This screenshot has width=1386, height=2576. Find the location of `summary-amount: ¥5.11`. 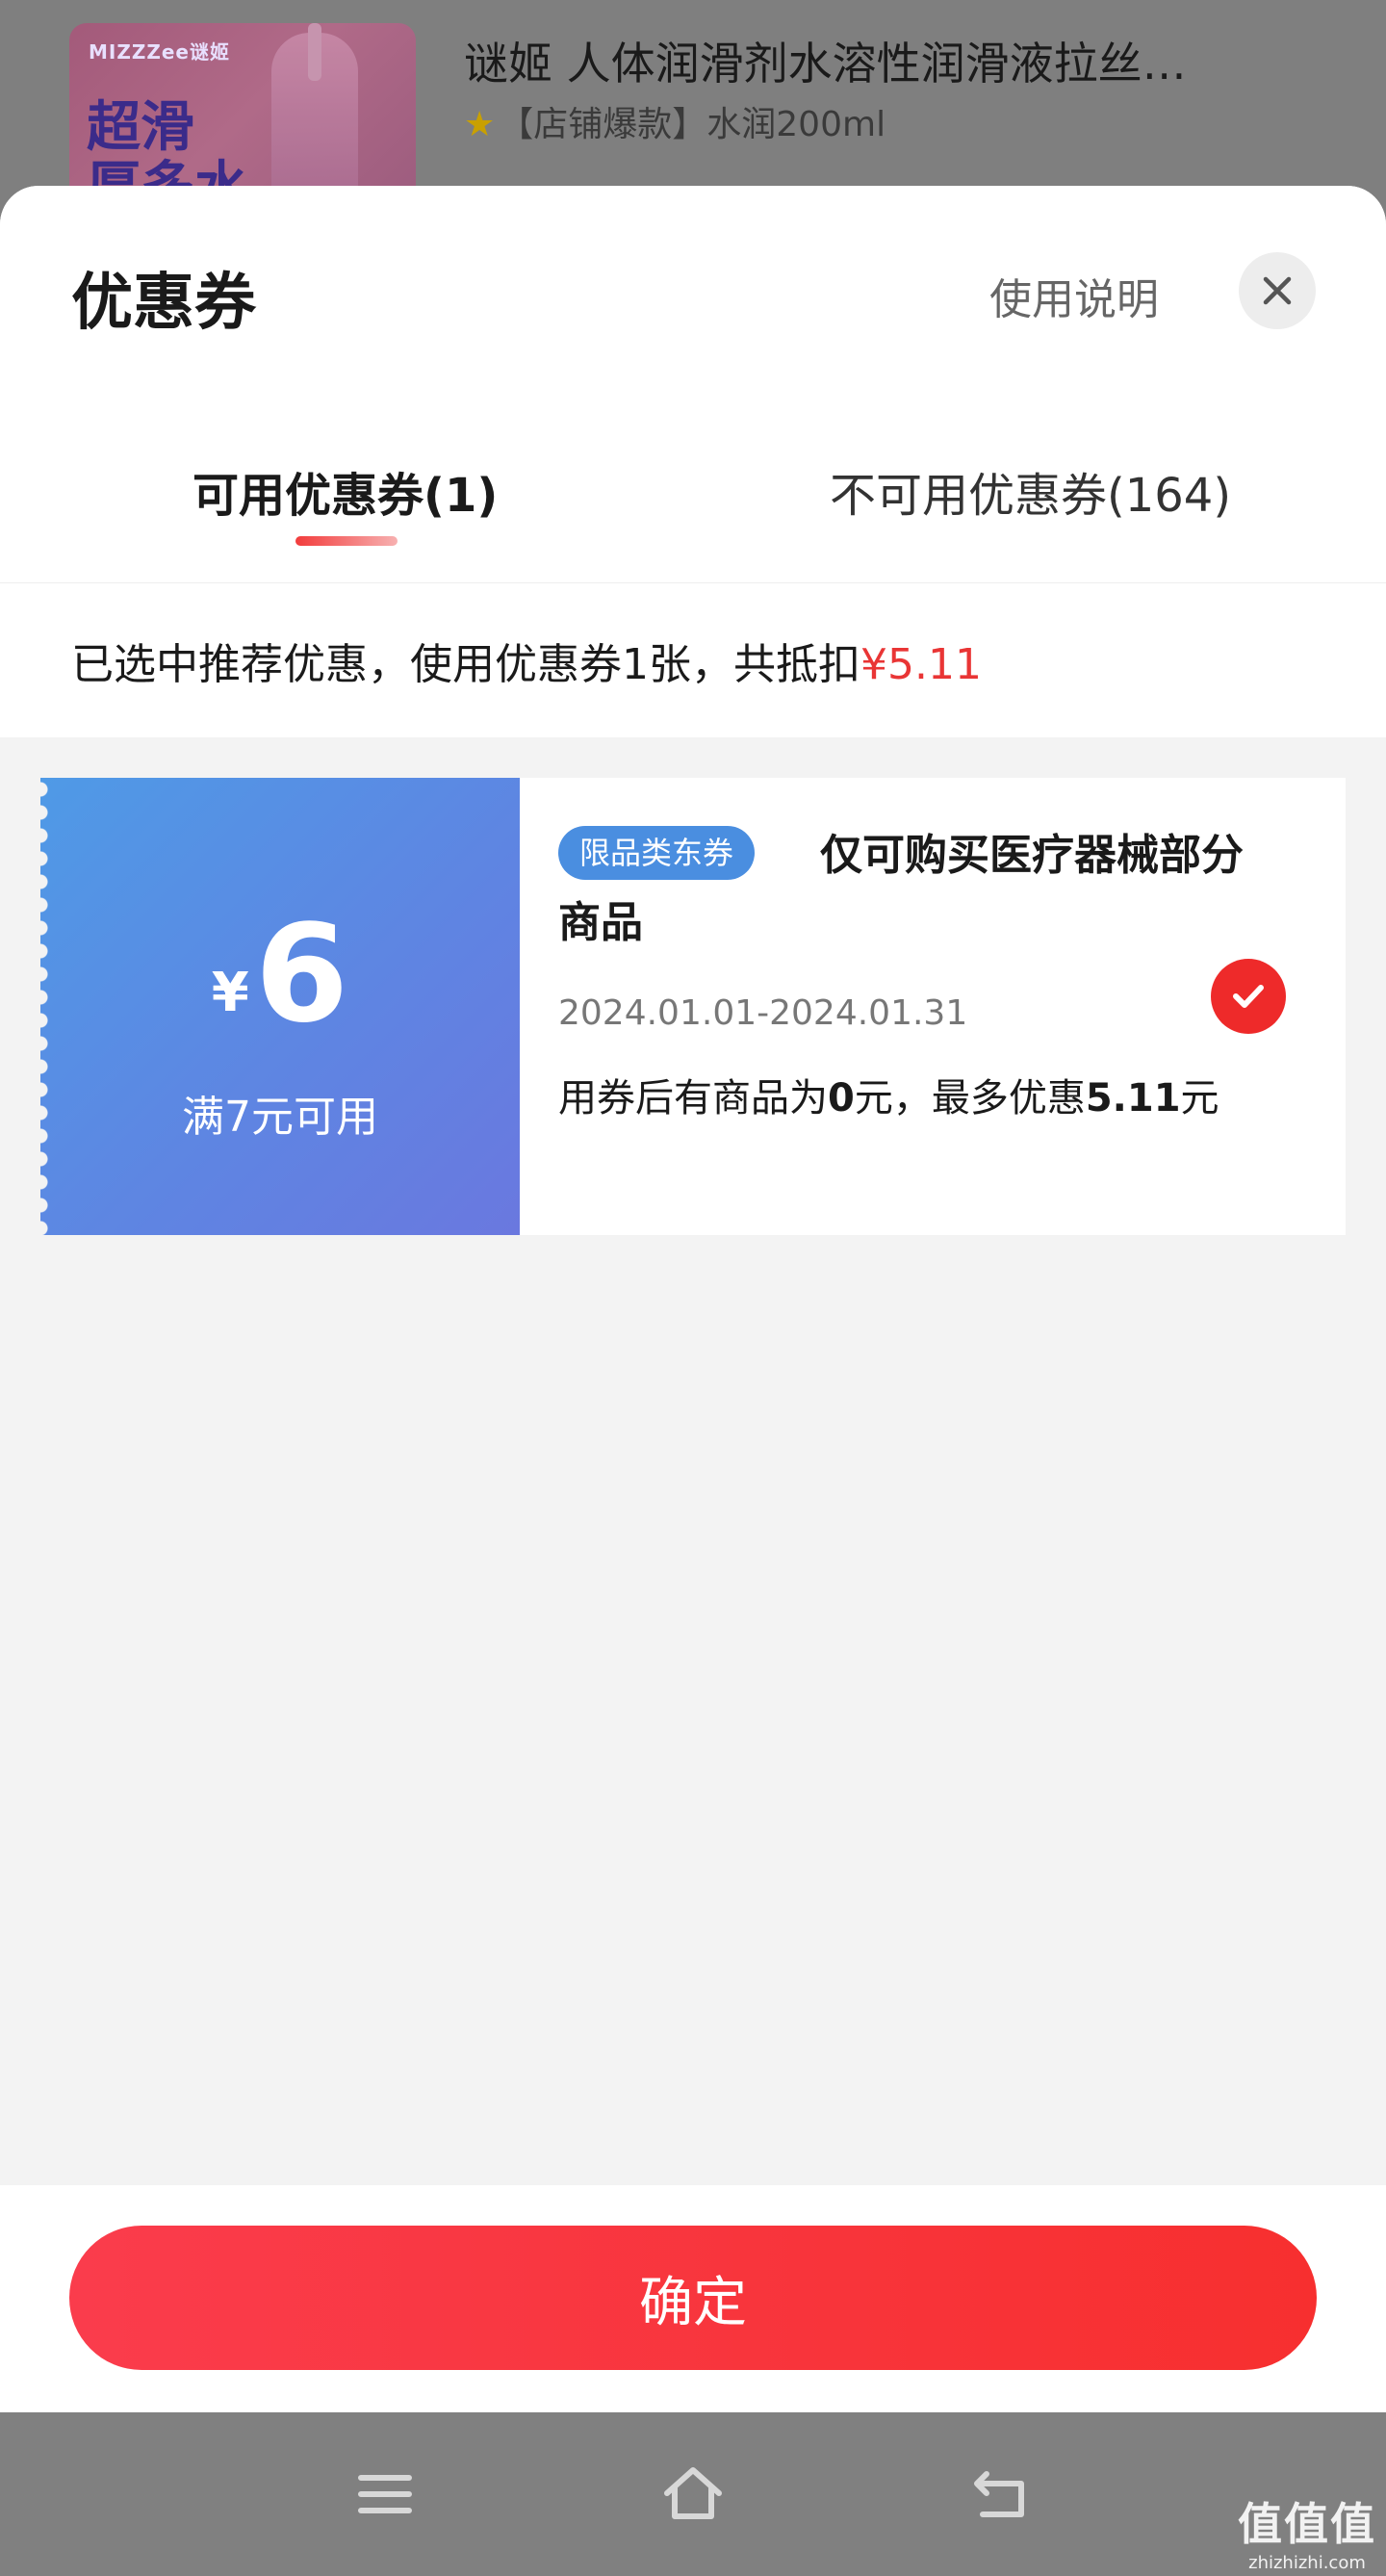

summary-amount: ¥5.11 is located at coordinates (921, 664).